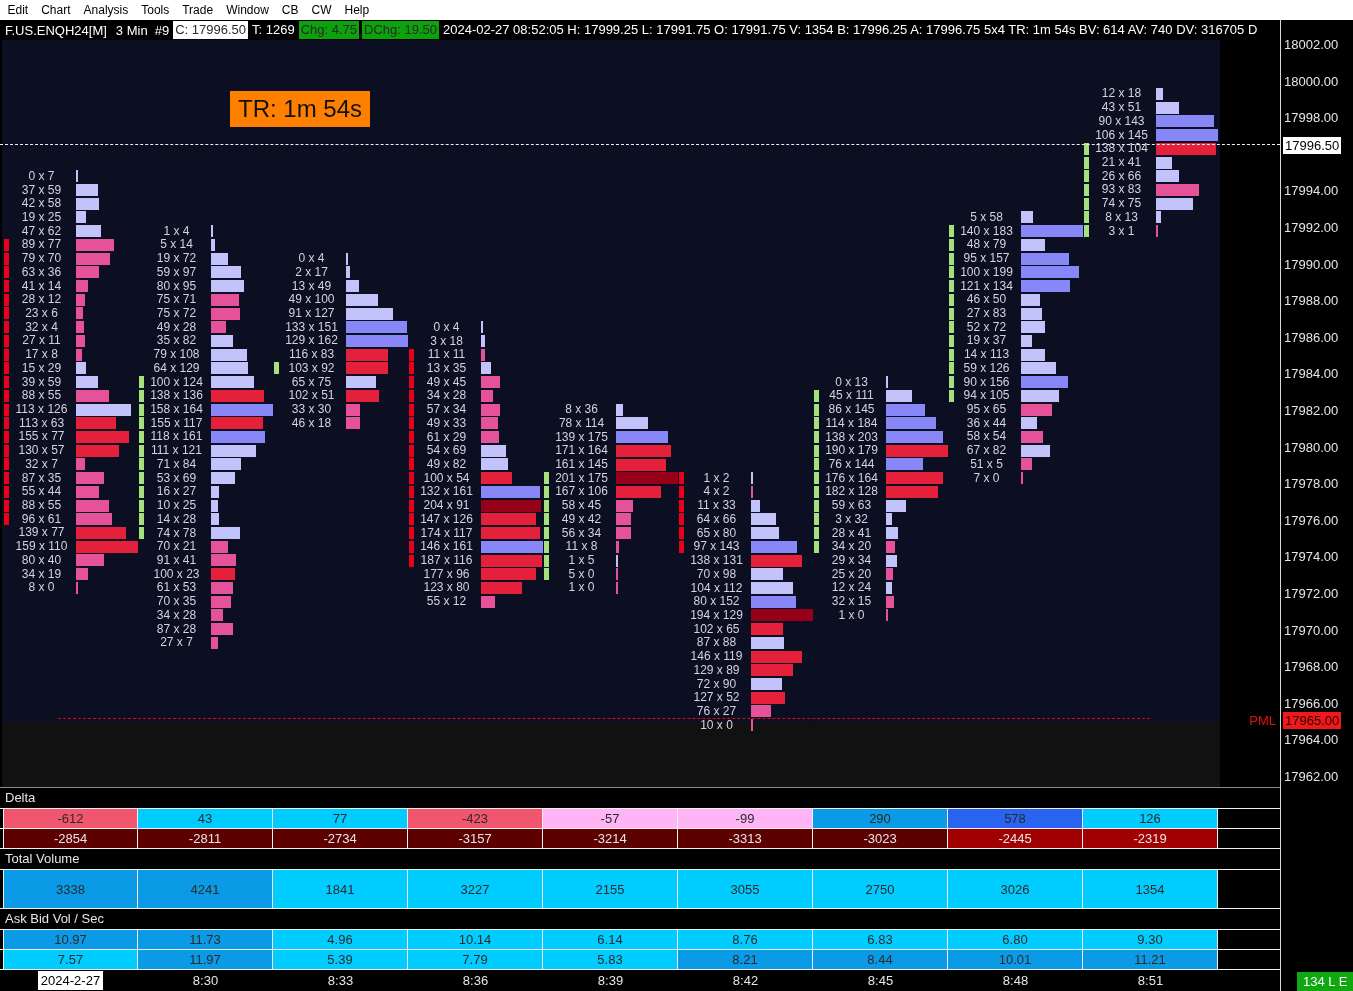 This screenshot has width=1353, height=991. What do you see at coordinates (986, 368) in the screenshot?
I see `bid-ask-label: 59 x 126` at bounding box center [986, 368].